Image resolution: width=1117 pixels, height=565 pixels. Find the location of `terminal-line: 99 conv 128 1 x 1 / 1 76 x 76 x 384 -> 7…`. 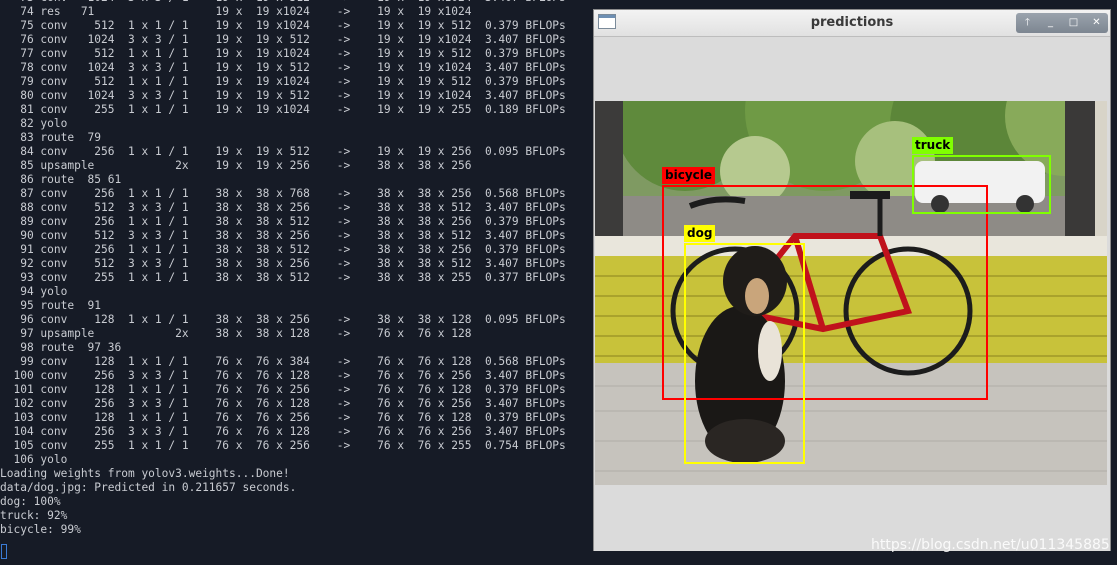

terminal-line: 99 conv 128 1 x 1 / 1 76 x 76 x 384 -> 7… is located at coordinates (283, 361).